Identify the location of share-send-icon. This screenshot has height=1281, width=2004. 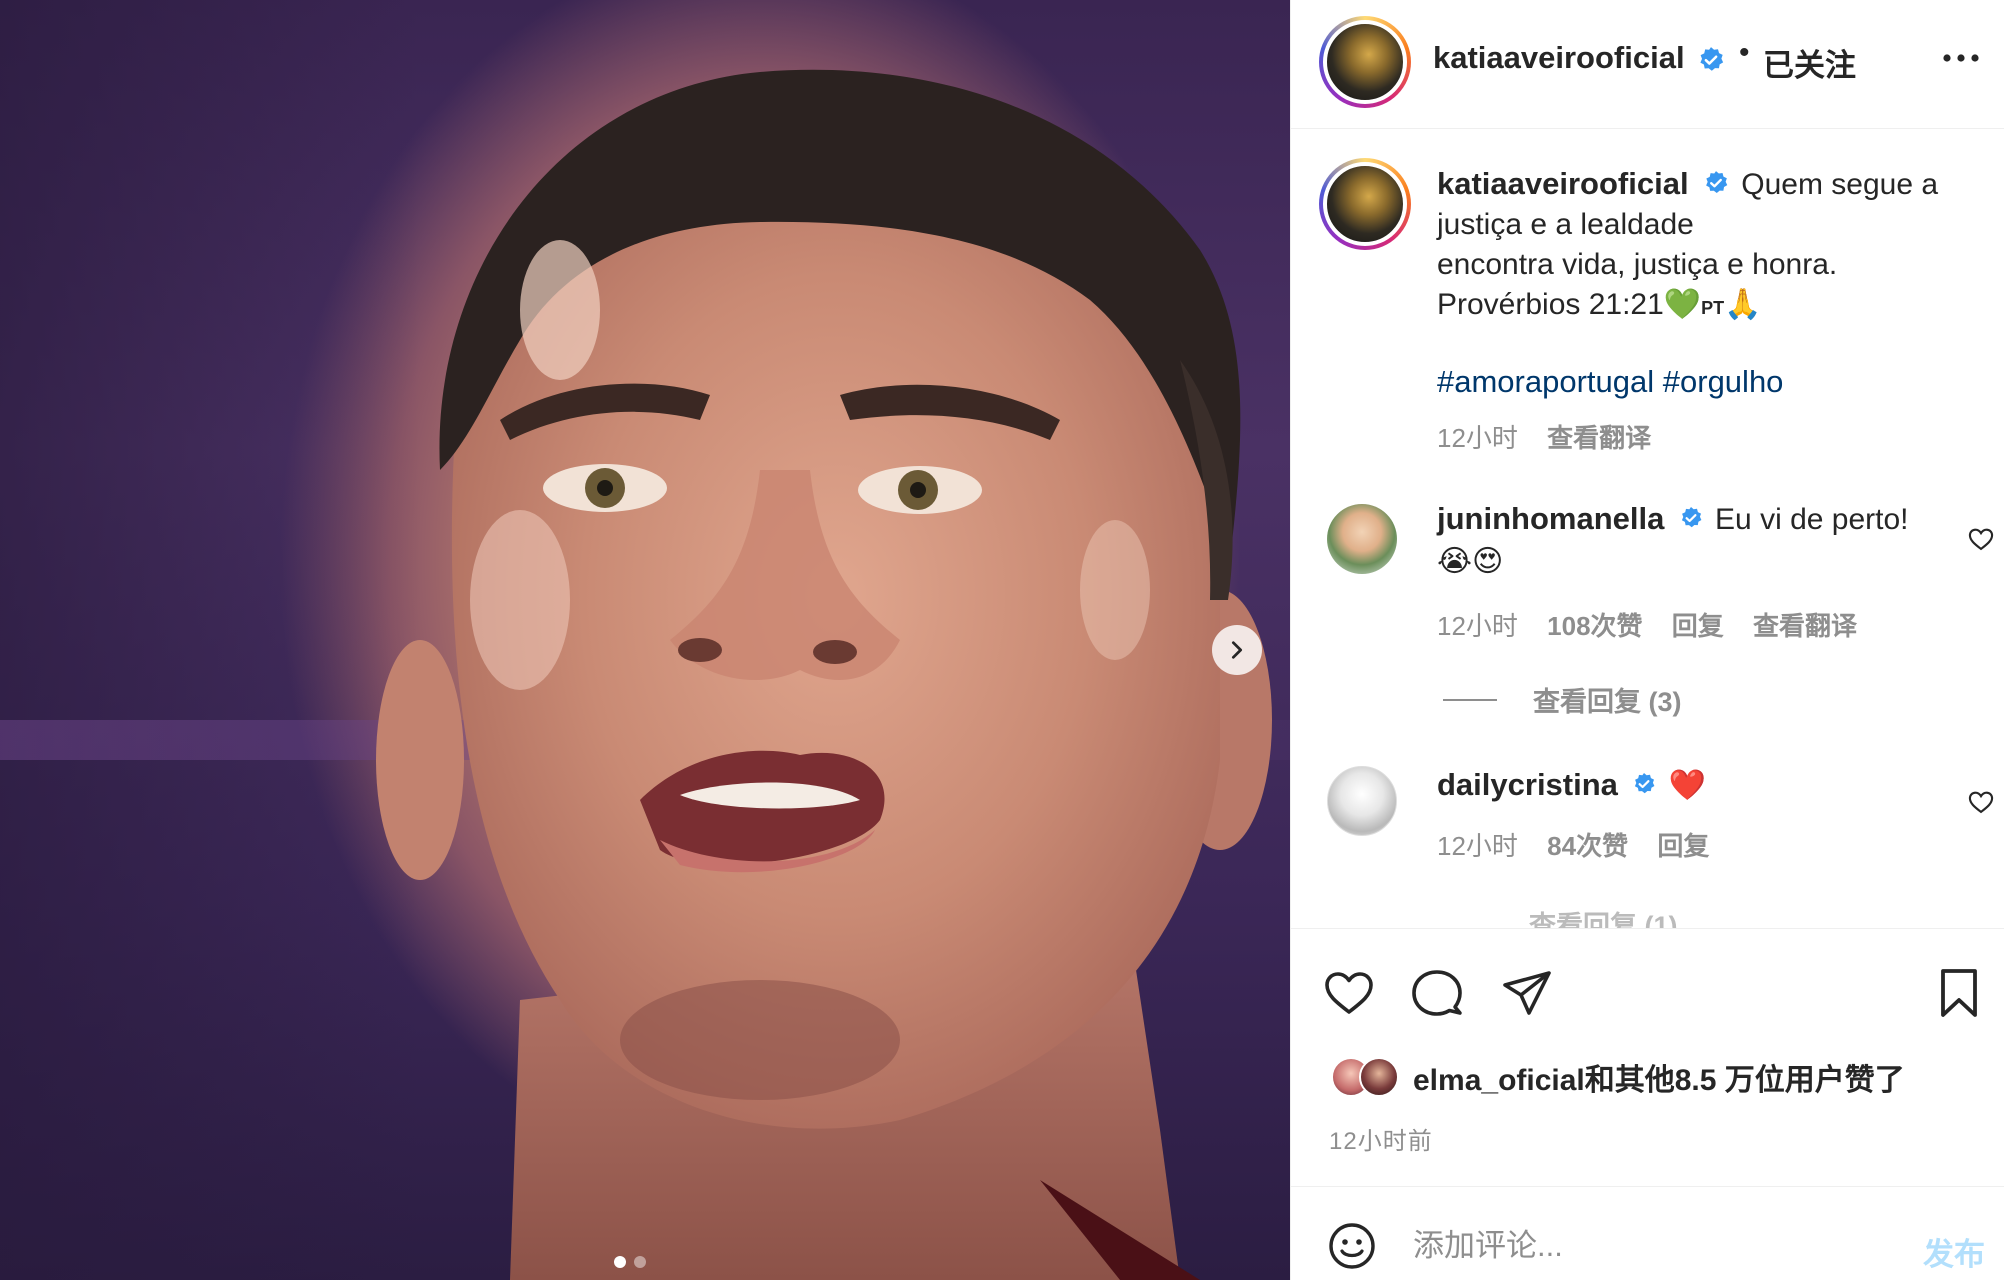
(1527, 993).